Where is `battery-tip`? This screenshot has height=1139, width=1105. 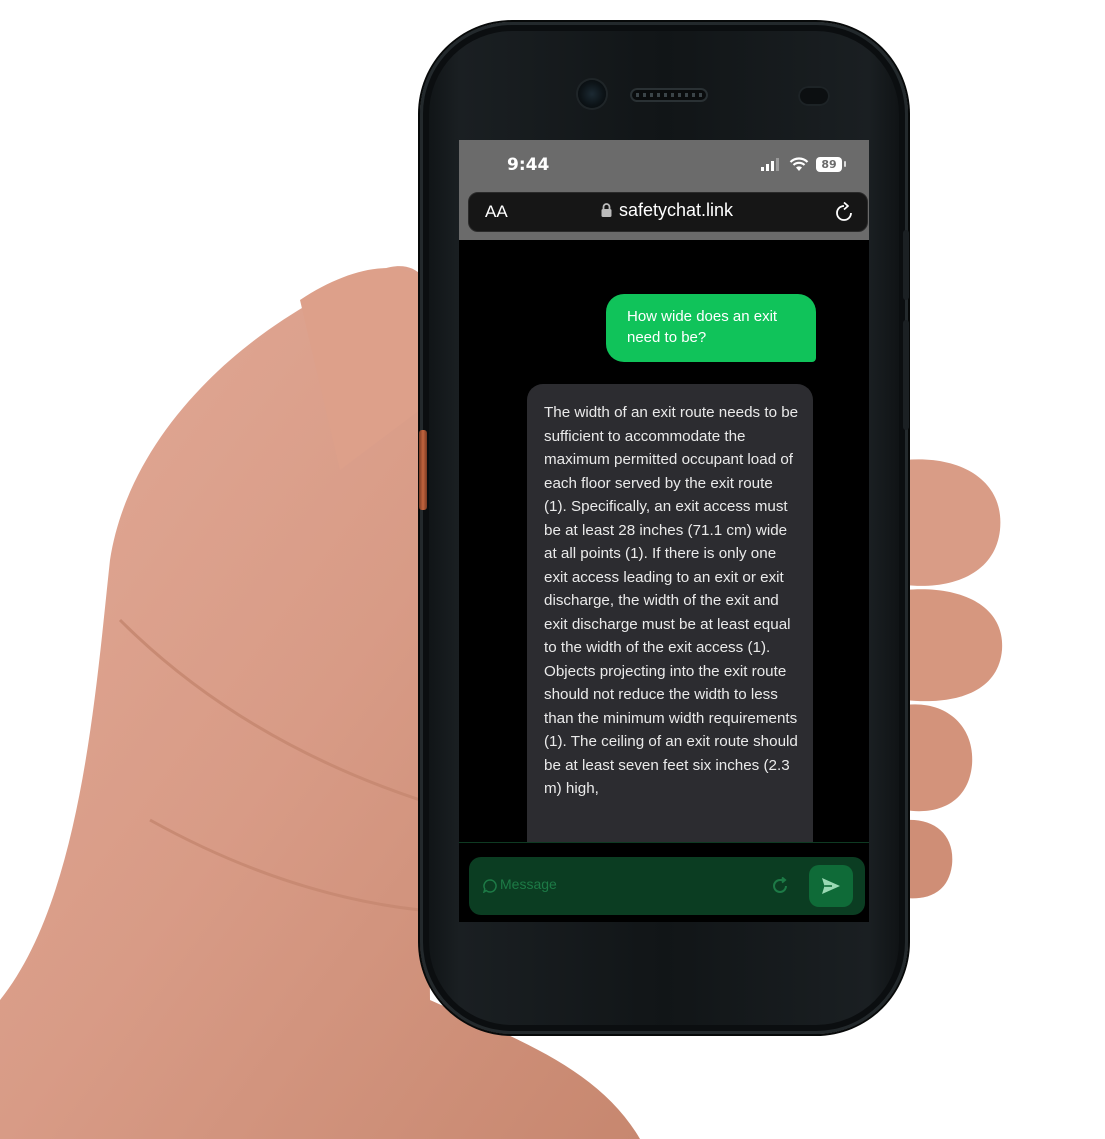
battery-tip is located at coordinates (845, 164).